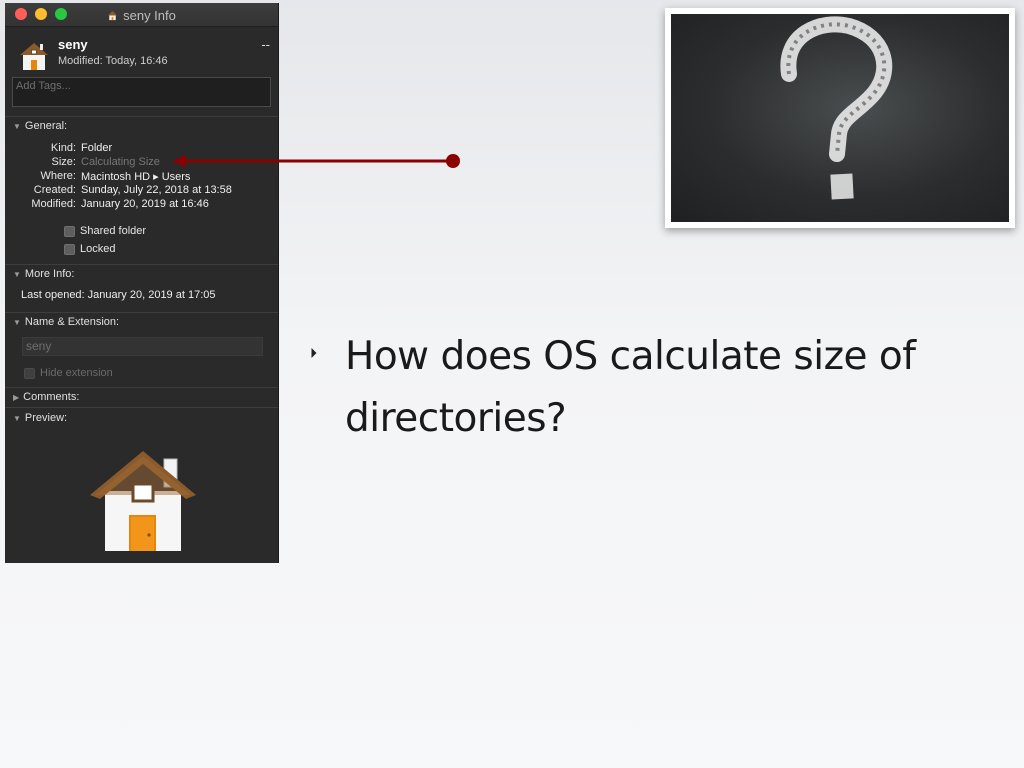 Image resolution: width=1024 pixels, height=768 pixels. I want to click on hide-extension-label: Hide extension, so click(76, 373).